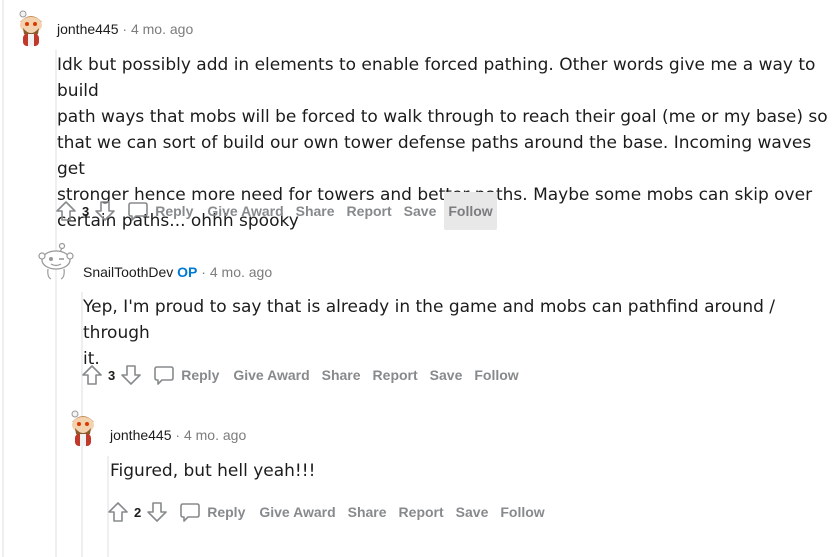 This screenshot has height=557, width=834. I want to click on comment-meta: SnailToothDev OP · 4 mo. ago, so click(177, 272).